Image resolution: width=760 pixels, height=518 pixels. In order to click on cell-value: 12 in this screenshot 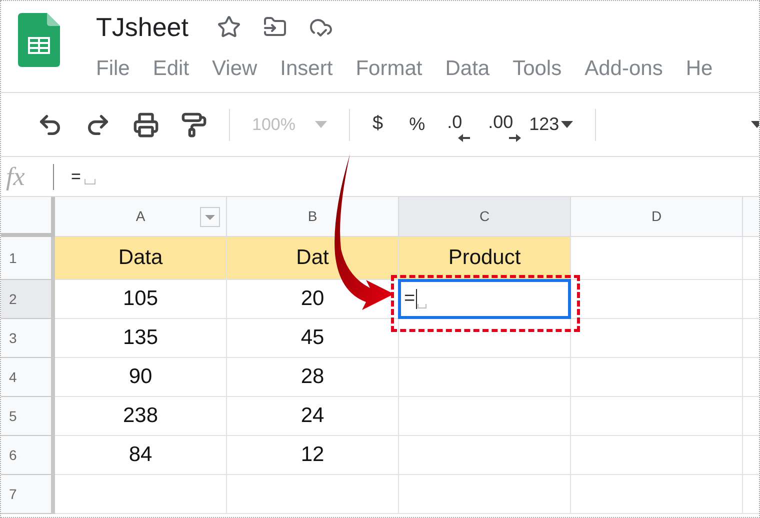, I will do `click(312, 455)`.